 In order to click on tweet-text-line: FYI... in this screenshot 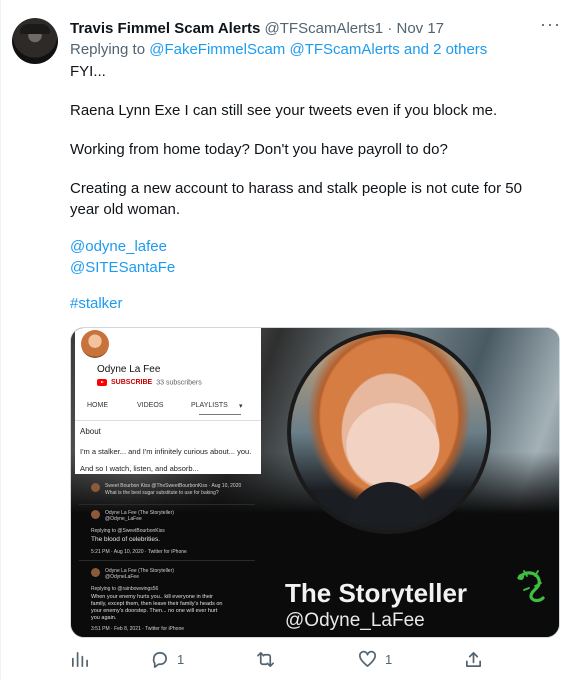, I will do `click(88, 71)`.